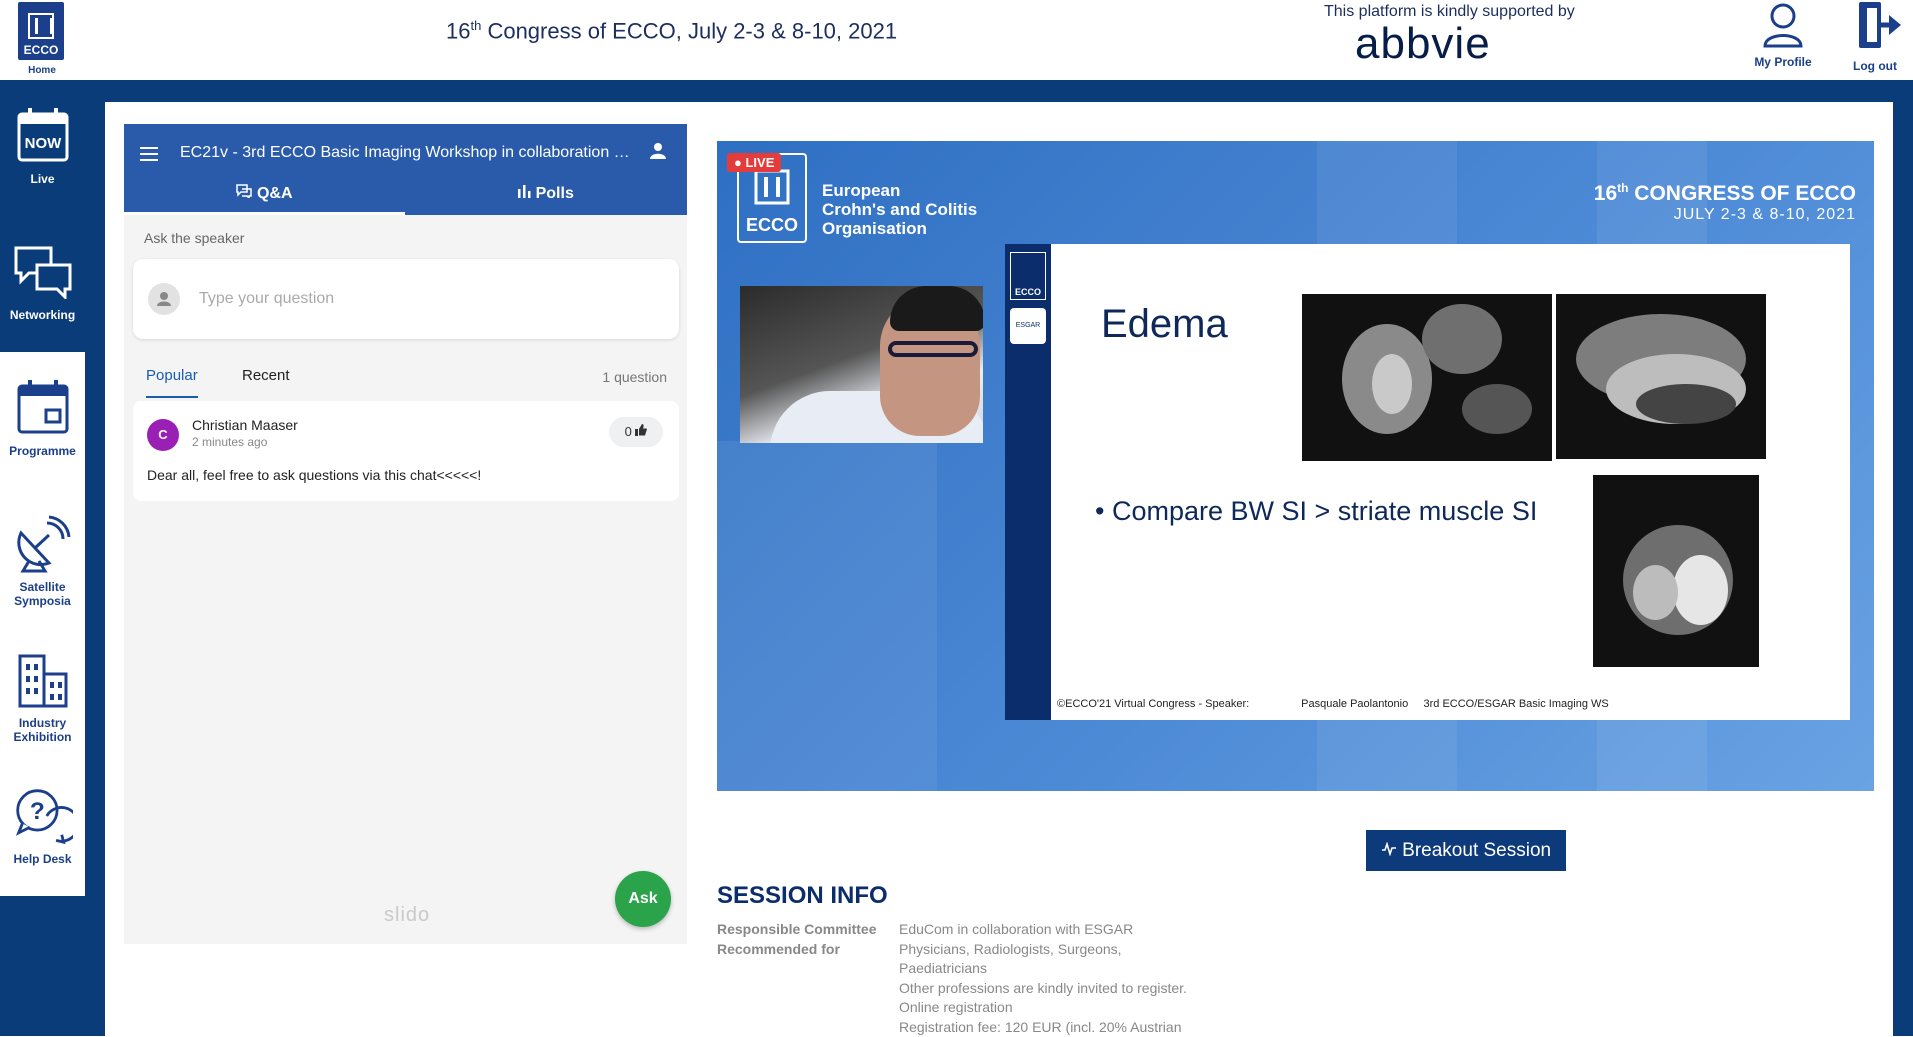 The width and height of the screenshot is (1913, 1037). What do you see at coordinates (264, 199) in the screenshot?
I see `tab-qa: Q&A` at bounding box center [264, 199].